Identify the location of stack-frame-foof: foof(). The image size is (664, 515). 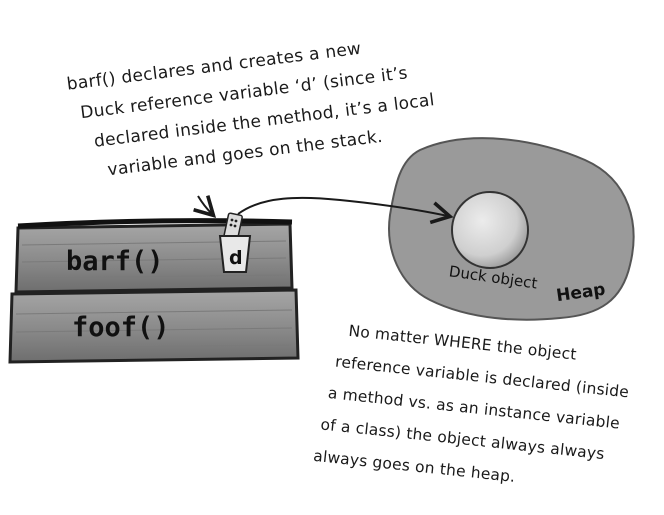
(154, 326).